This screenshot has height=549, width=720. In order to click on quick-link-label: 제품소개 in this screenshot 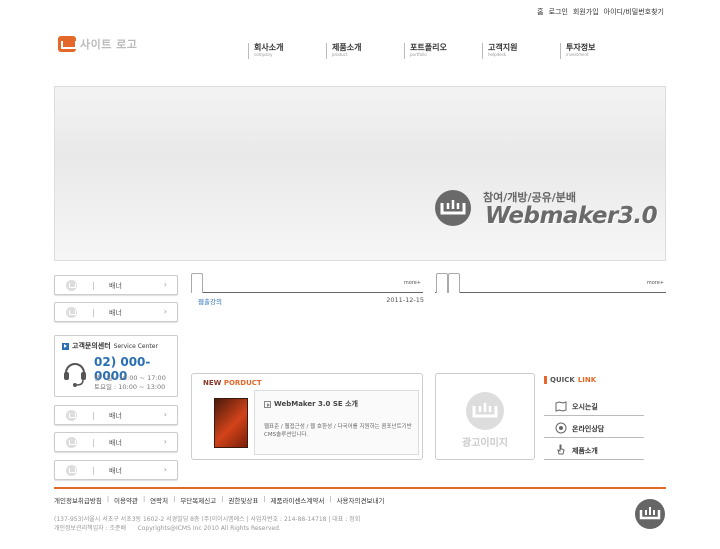, I will do `click(585, 451)`.